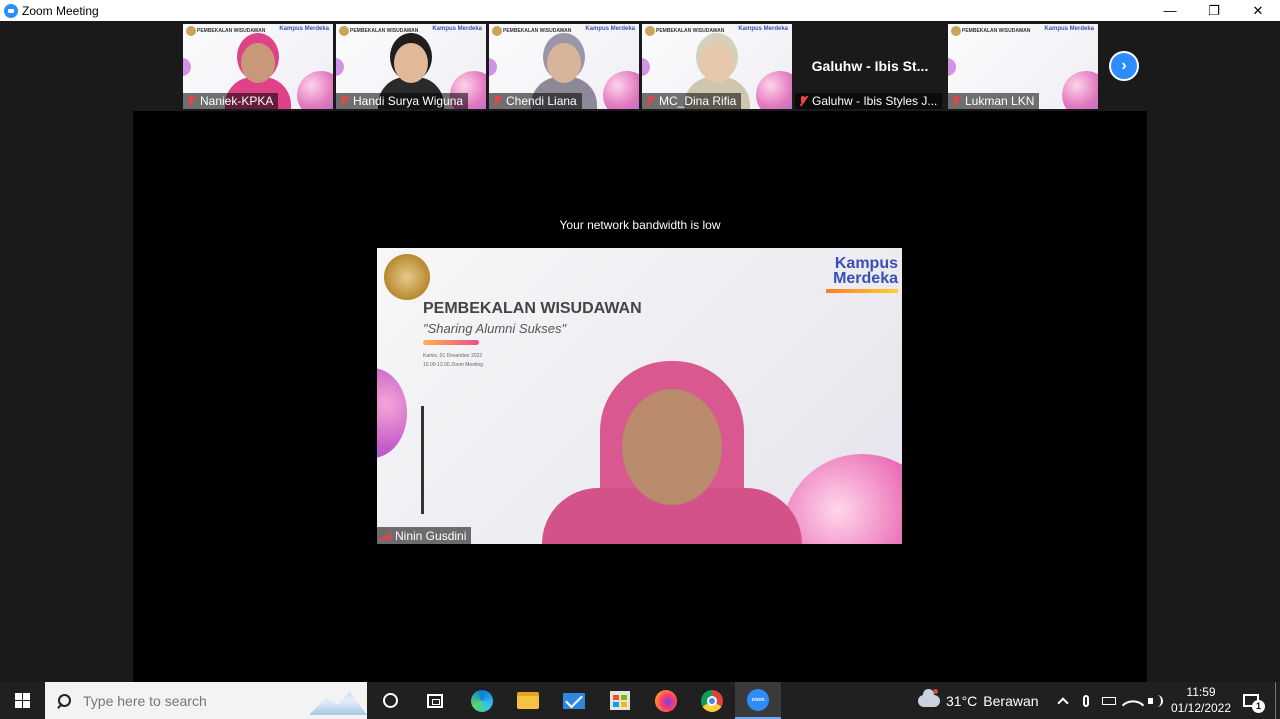 This screenshot has height=719, width=1280. I want to click on signal-strength-icon, so click(385, 536).